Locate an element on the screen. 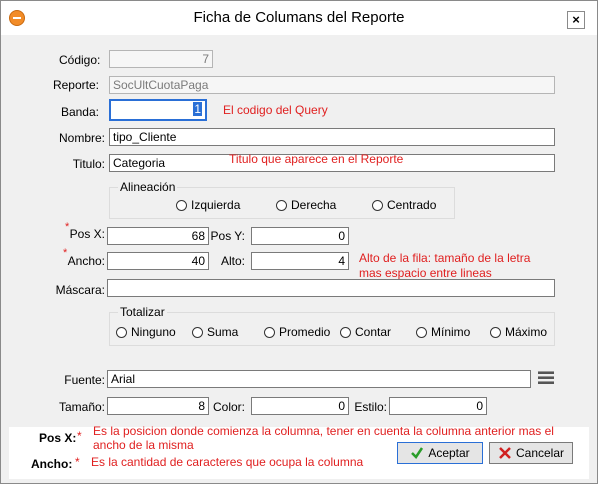  ancho-field: 40 is located at coordinates (158, 261).